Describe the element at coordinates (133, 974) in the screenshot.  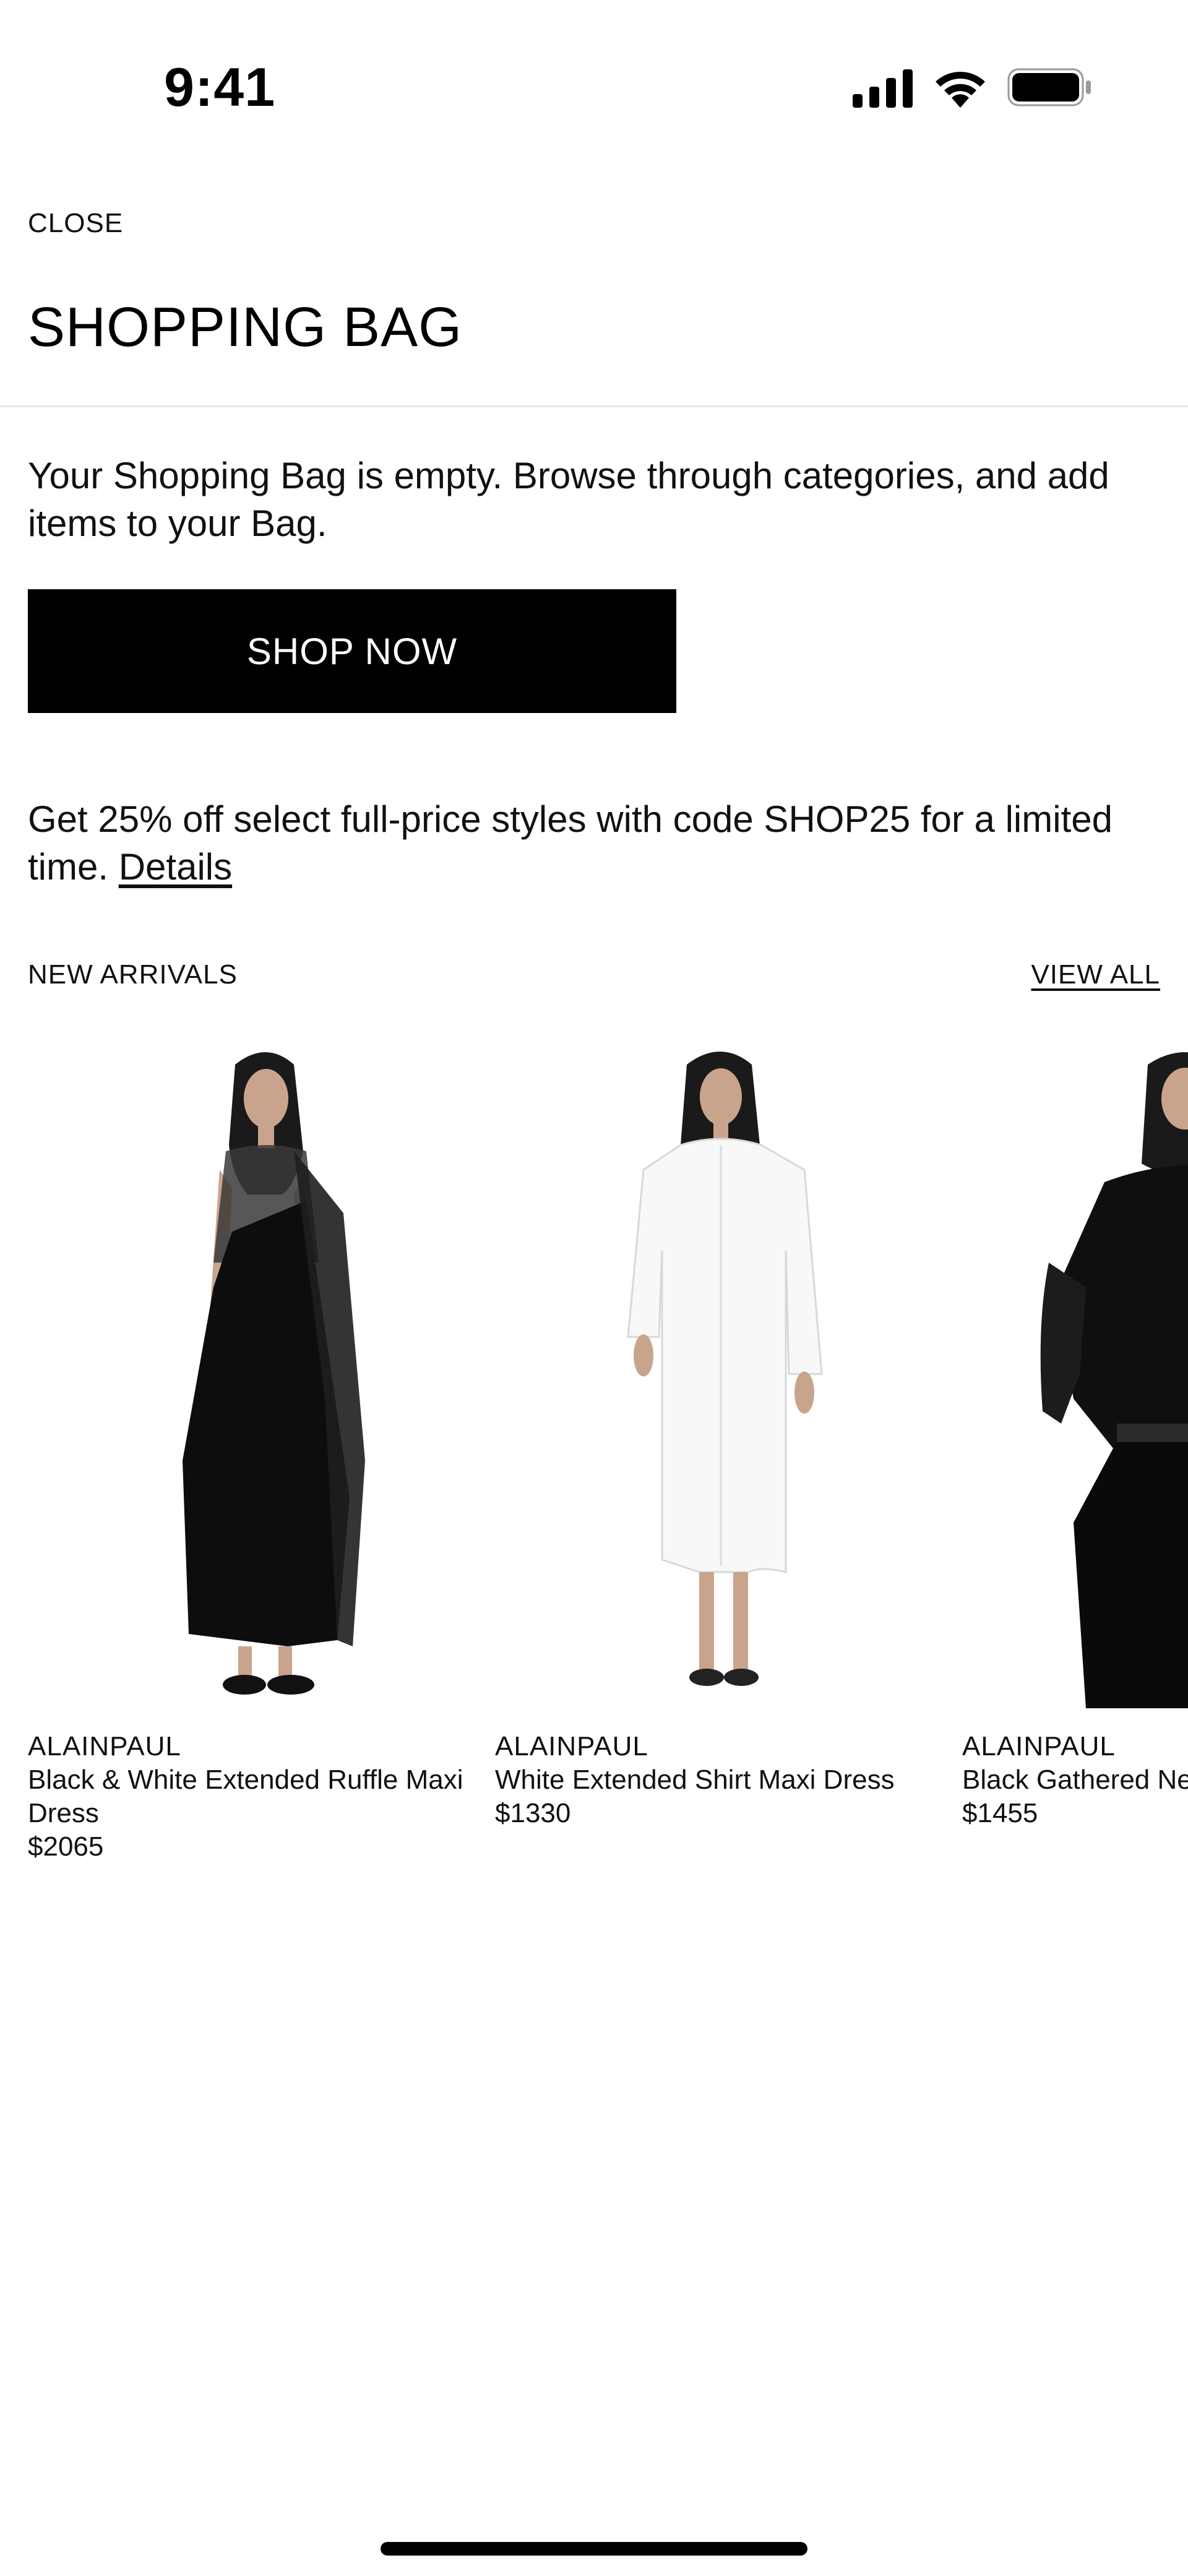
I see `new-arrivals-title: NEW ARRIVALS` at that location.